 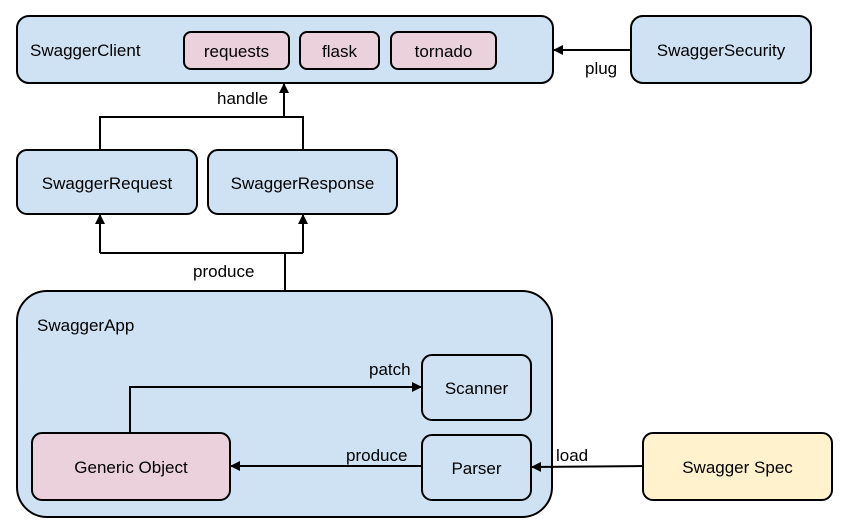 I want to click on flask-label: flask, so click(x=339, y=51).